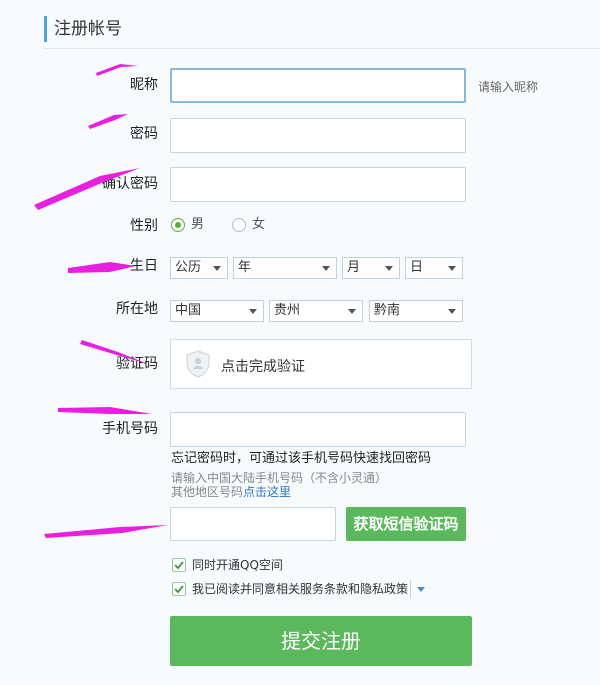 The height and width of the screenshot is (685, 600). What do you see at coordinates (217, 311) in the screenshot?
I see `country-select: 中国` at bounding box center [217, 311].